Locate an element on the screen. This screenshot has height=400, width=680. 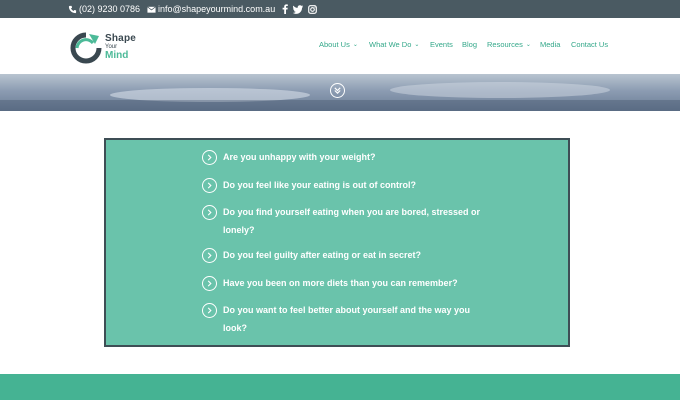
email-address: info@shapeyourmind.com.au is located at coordinates (217, 9).